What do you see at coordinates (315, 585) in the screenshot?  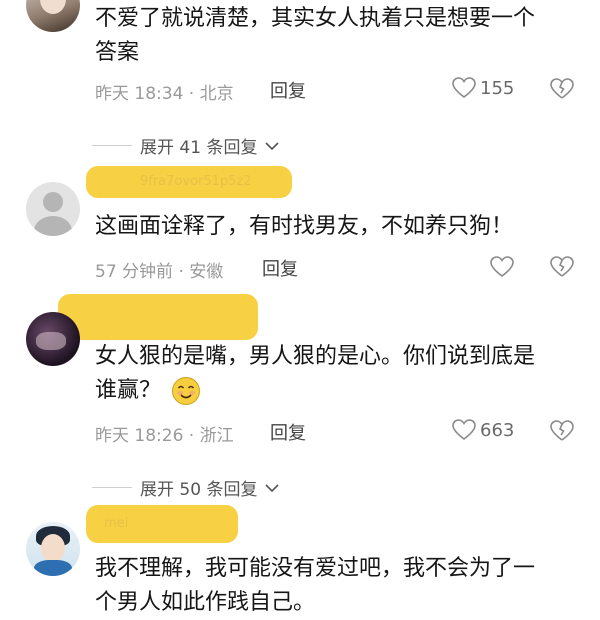 I see `comment-text: 我不理解，我可能没有爱过吧，我不会为了一 个男人如此作践自己。` at bounding box center [315, 585].